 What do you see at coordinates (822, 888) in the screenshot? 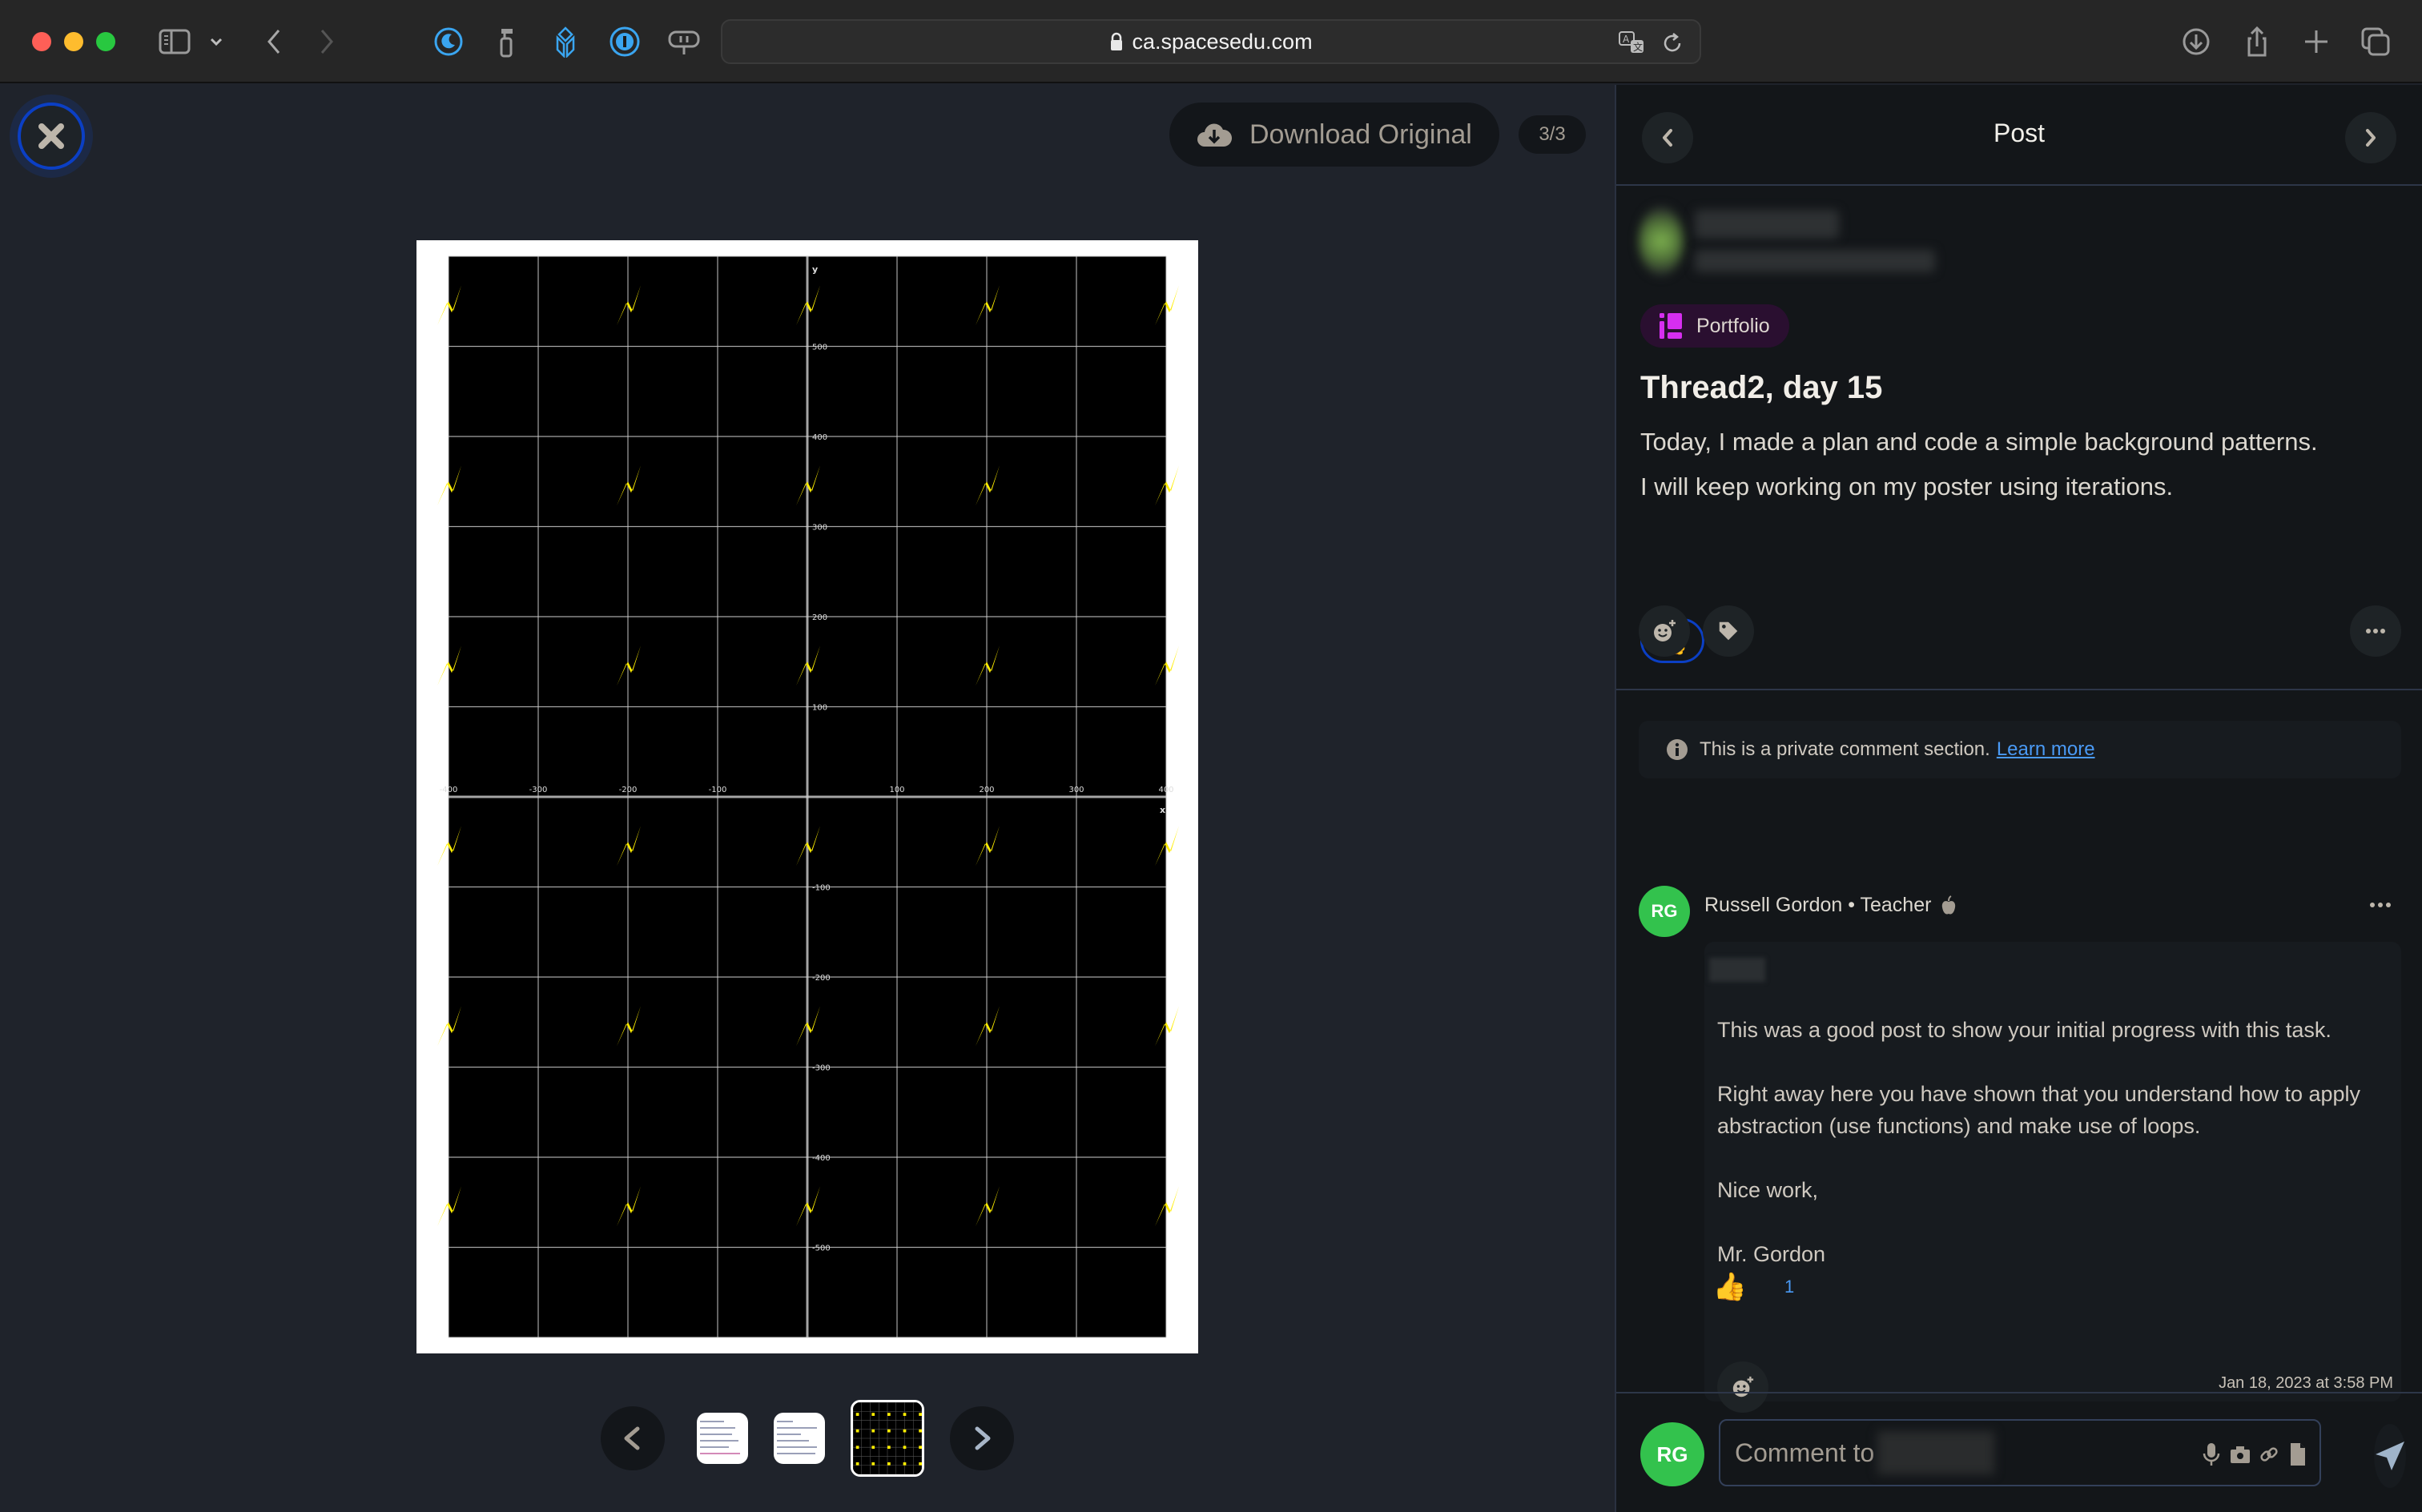
I see `y-tick-label: -100` at bounding box center [822, 888].